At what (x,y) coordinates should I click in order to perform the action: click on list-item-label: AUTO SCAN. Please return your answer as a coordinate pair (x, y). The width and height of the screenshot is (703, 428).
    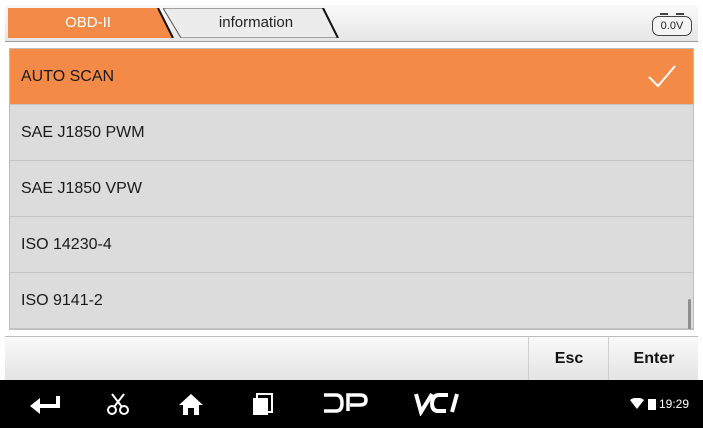
    Looking at the image, I should click on (68, 76).